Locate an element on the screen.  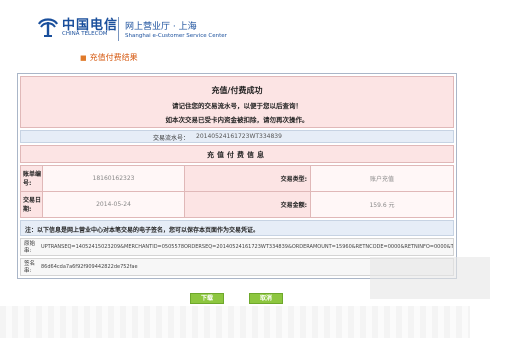
info-heading: 充值付费信息 is located at coordinates (237, 154).